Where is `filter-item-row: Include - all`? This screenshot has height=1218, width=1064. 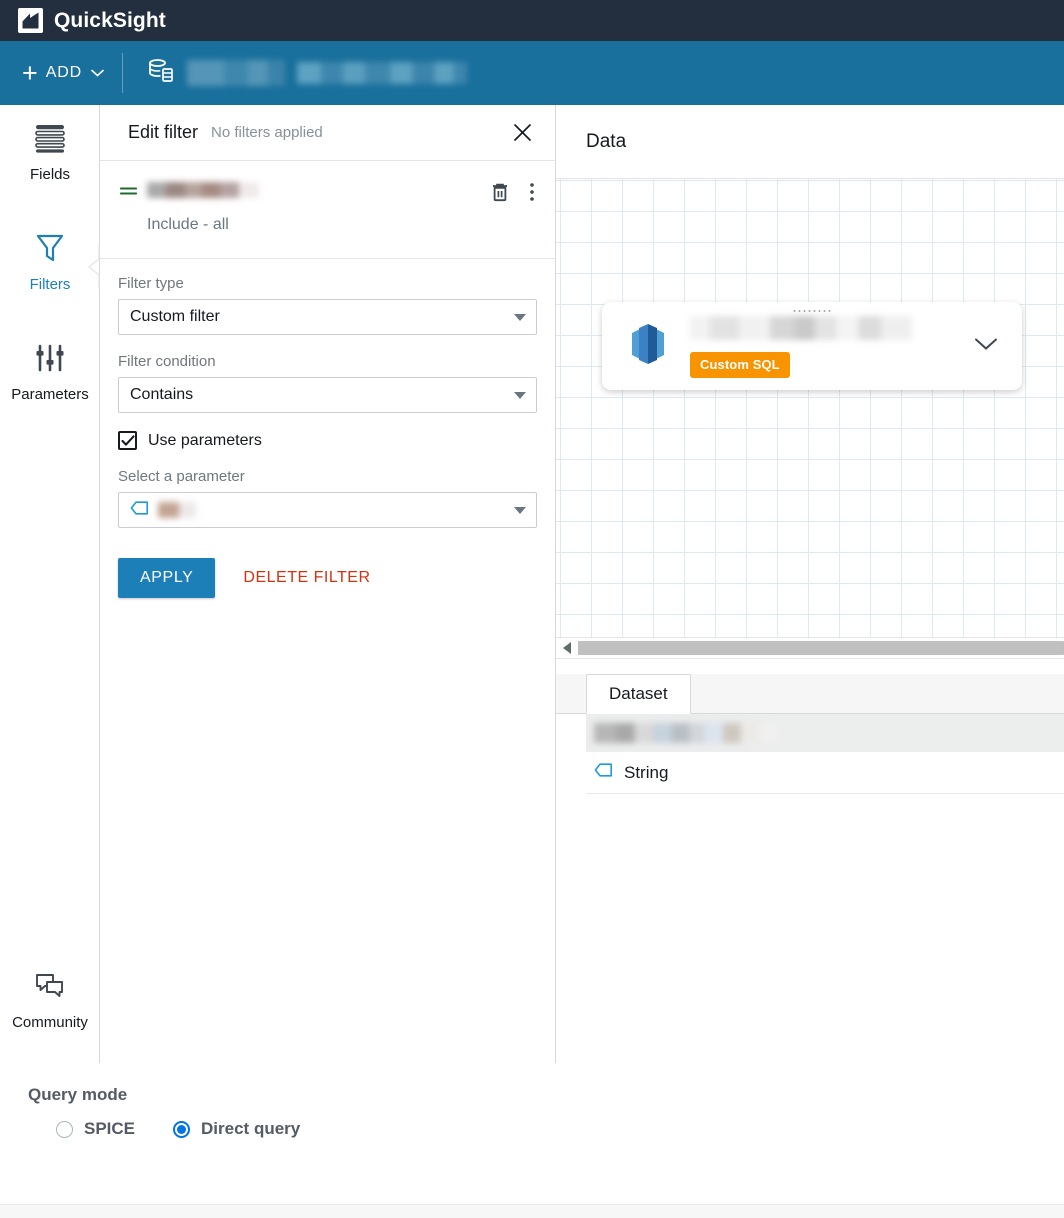 filter-item-row: Include - all is located at coordinates (327, 205).